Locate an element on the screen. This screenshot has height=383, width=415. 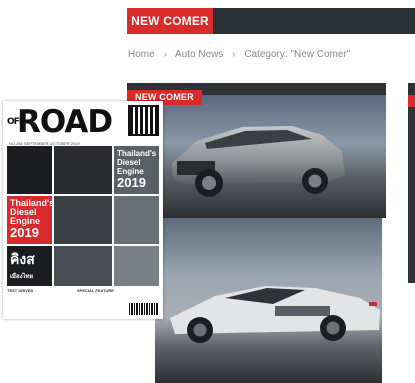
qr-code-icon is located at coordinates (143, 120).